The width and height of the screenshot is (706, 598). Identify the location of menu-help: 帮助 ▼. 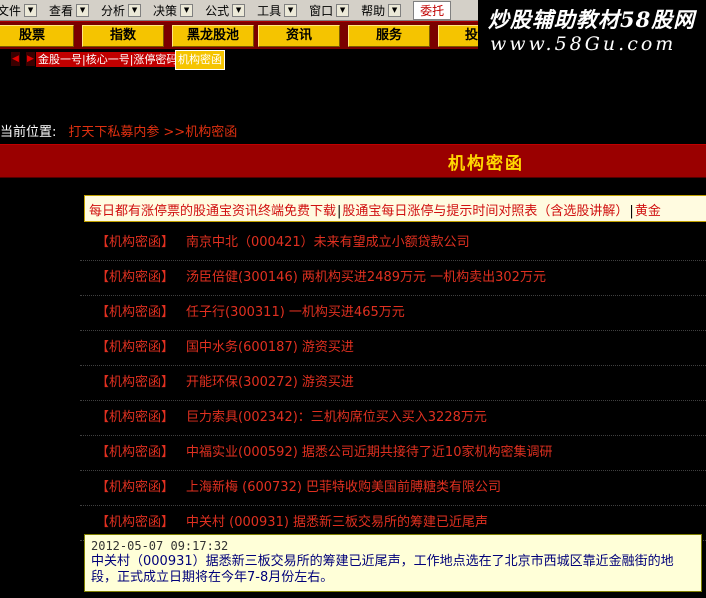
(381, 10).